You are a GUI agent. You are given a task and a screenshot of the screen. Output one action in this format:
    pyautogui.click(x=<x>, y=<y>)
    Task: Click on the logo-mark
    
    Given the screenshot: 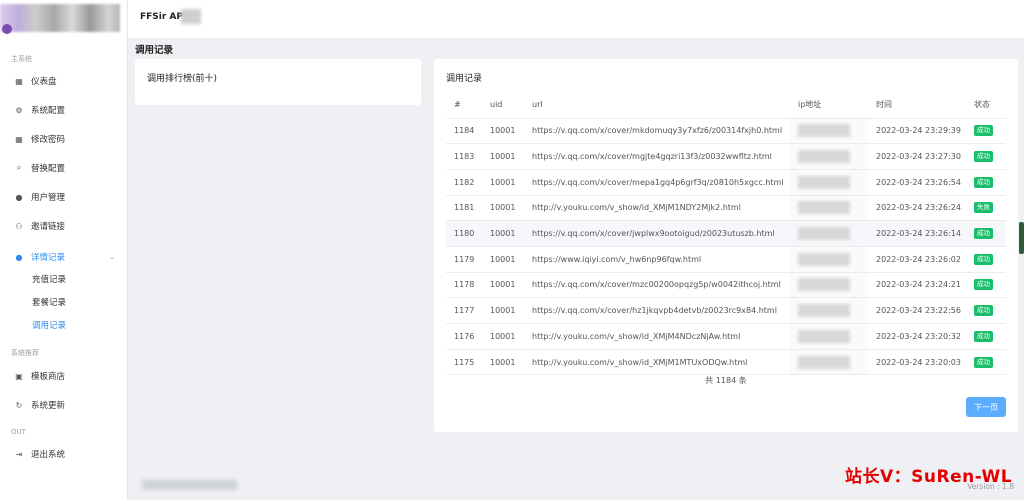 What is the action you would take?
    pyautogui.click(x=7, y=29)
    